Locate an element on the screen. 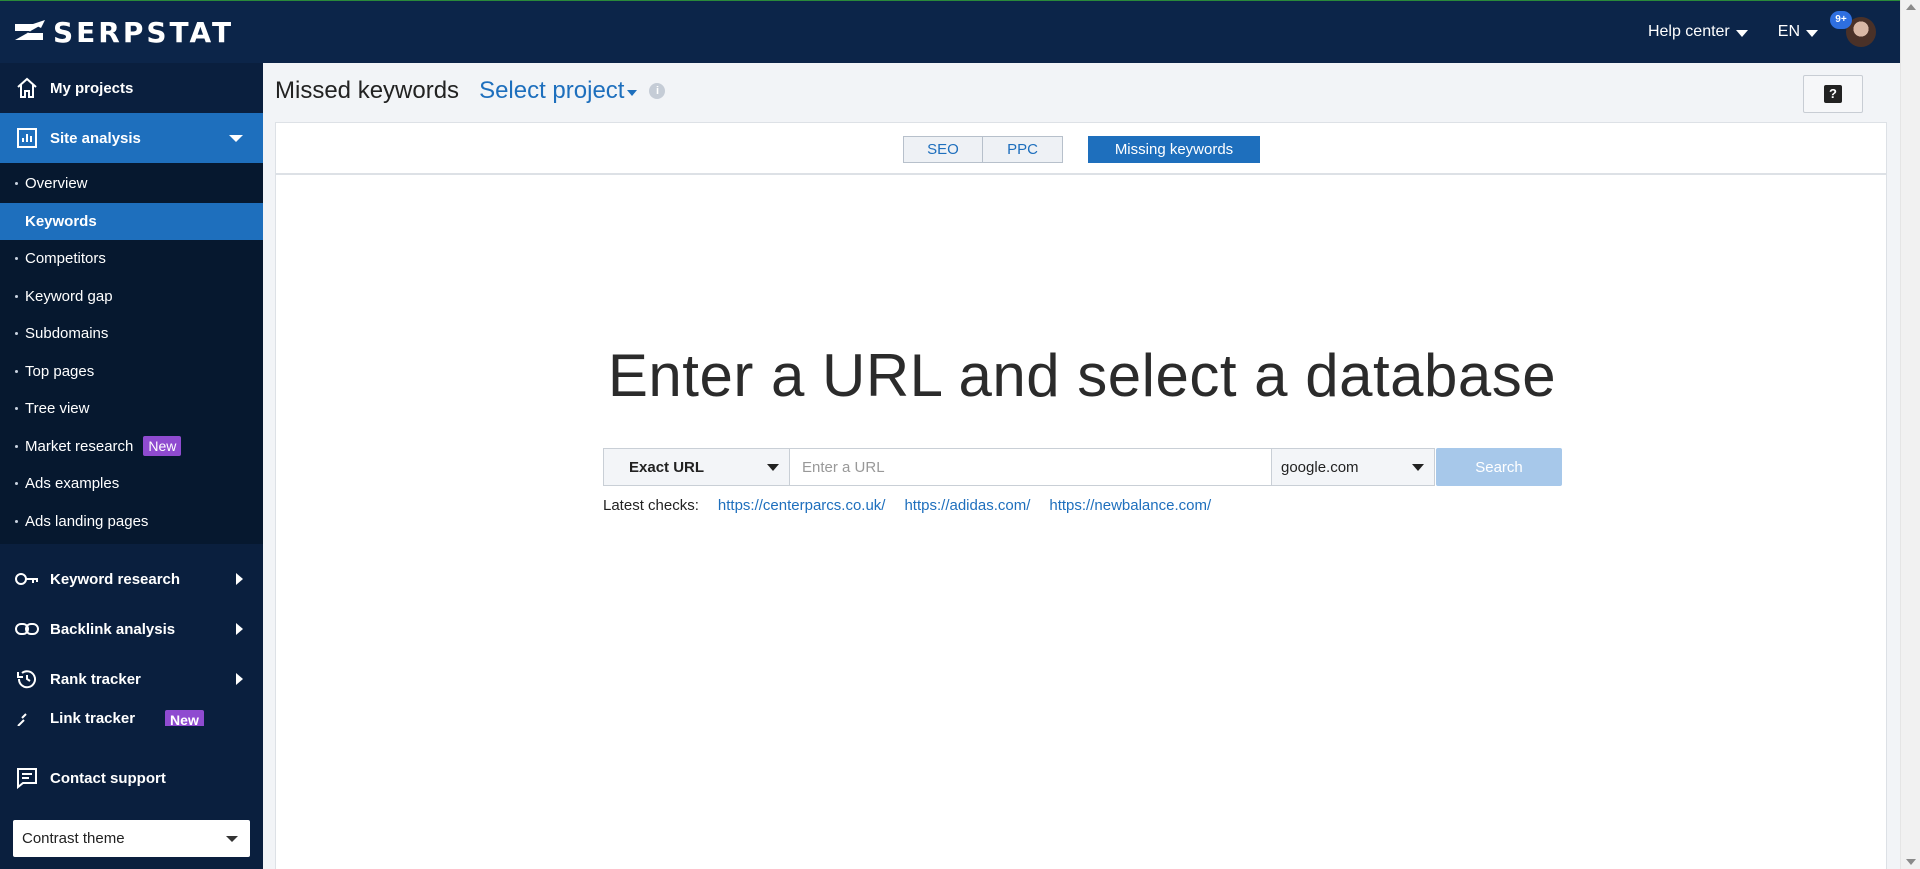 This screenshot has width=1920, height=869. project-select: Select project is located at coordinates (558, 91).